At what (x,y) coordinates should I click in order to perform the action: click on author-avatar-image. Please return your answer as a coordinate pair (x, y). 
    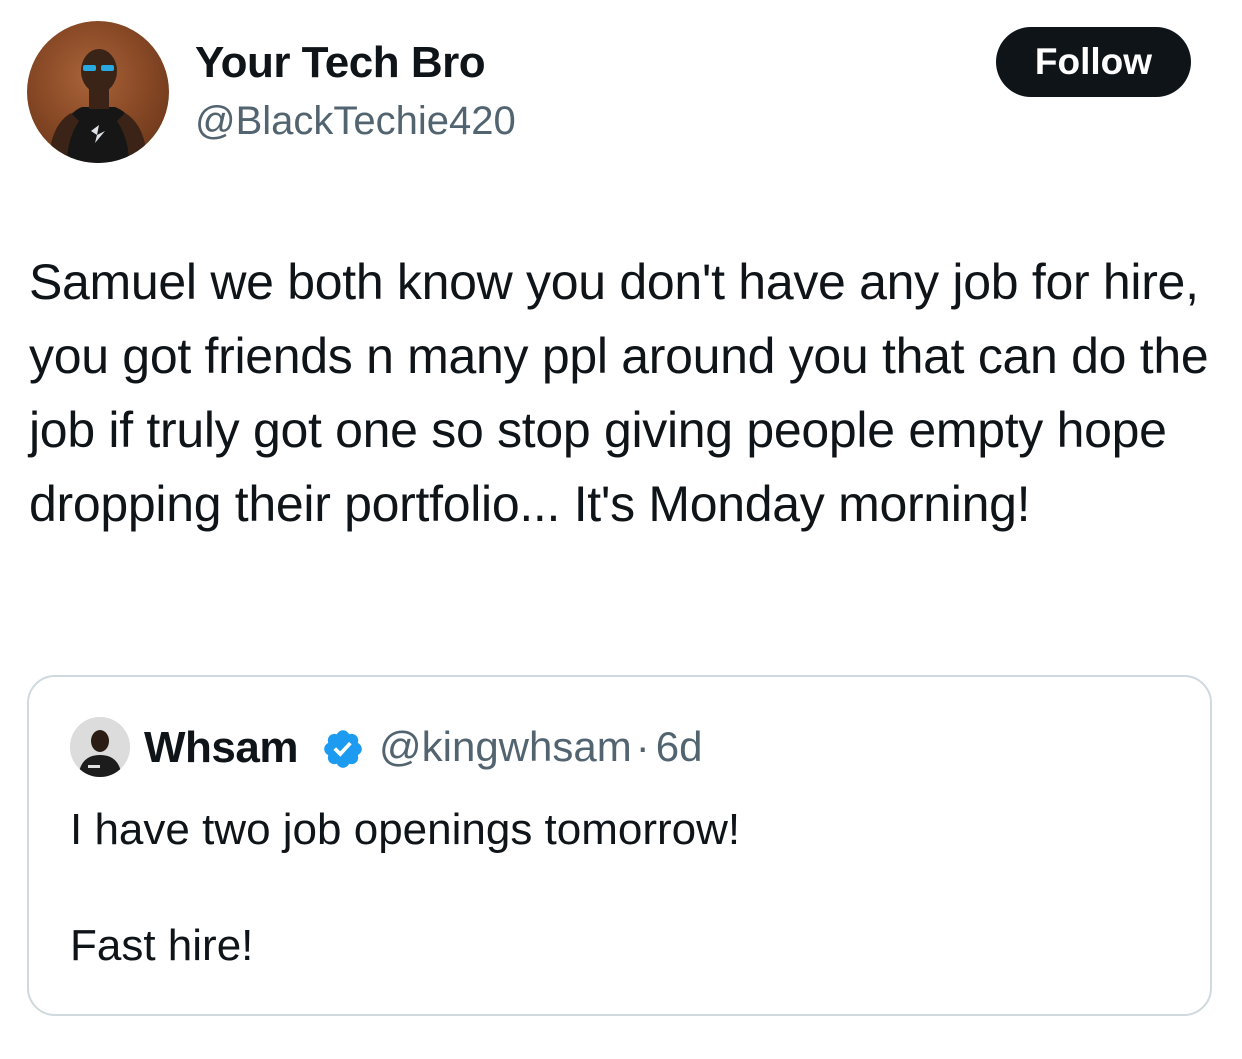
    Looking at the image, I should click on (98, 106).